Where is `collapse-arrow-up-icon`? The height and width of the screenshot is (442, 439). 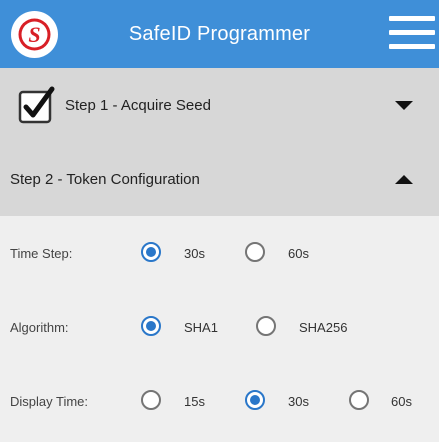
collapse-arrow-up-icon is located at coordinates (404, 179).